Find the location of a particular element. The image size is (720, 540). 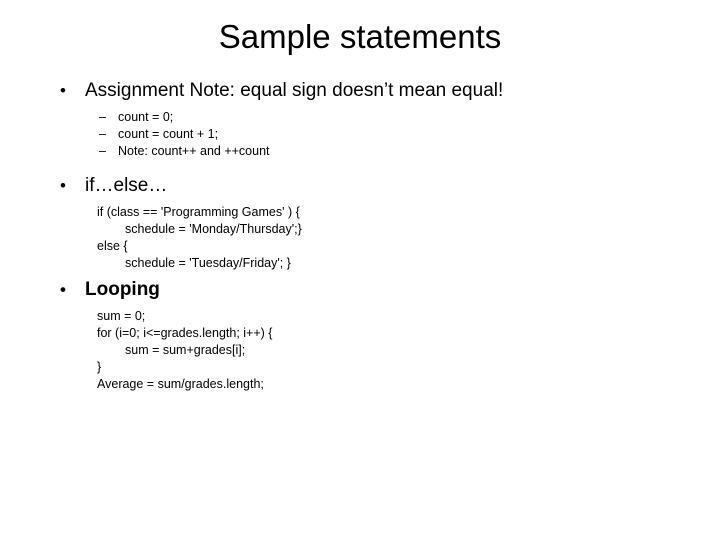

code-line: Average = sum/grades.length; is located at coordinates (180, 384).